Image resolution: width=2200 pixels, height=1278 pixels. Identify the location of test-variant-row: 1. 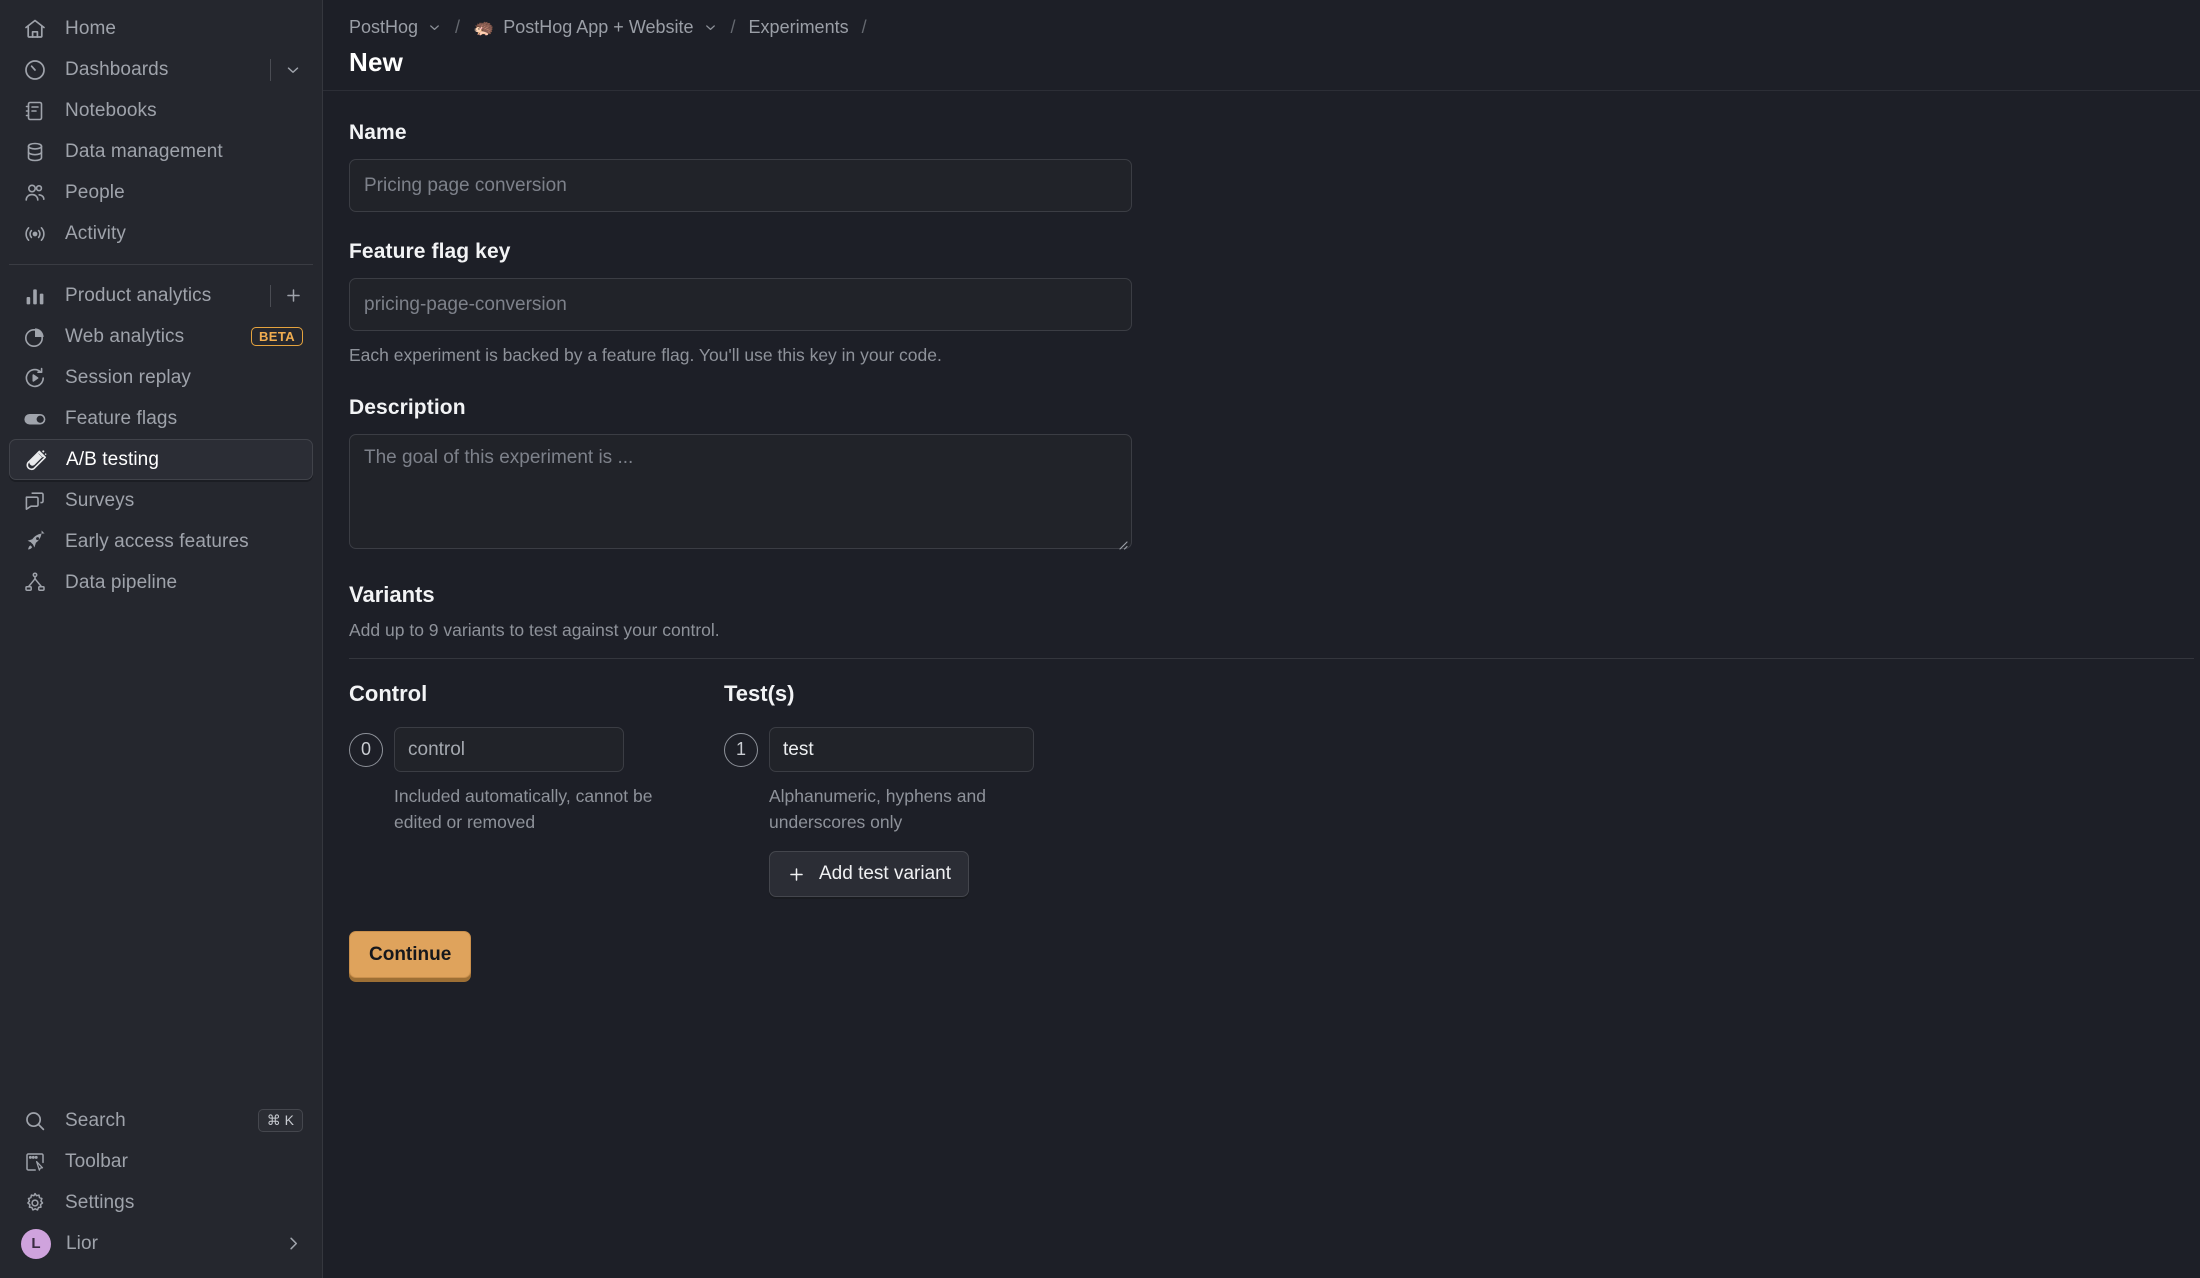
(934, 750).